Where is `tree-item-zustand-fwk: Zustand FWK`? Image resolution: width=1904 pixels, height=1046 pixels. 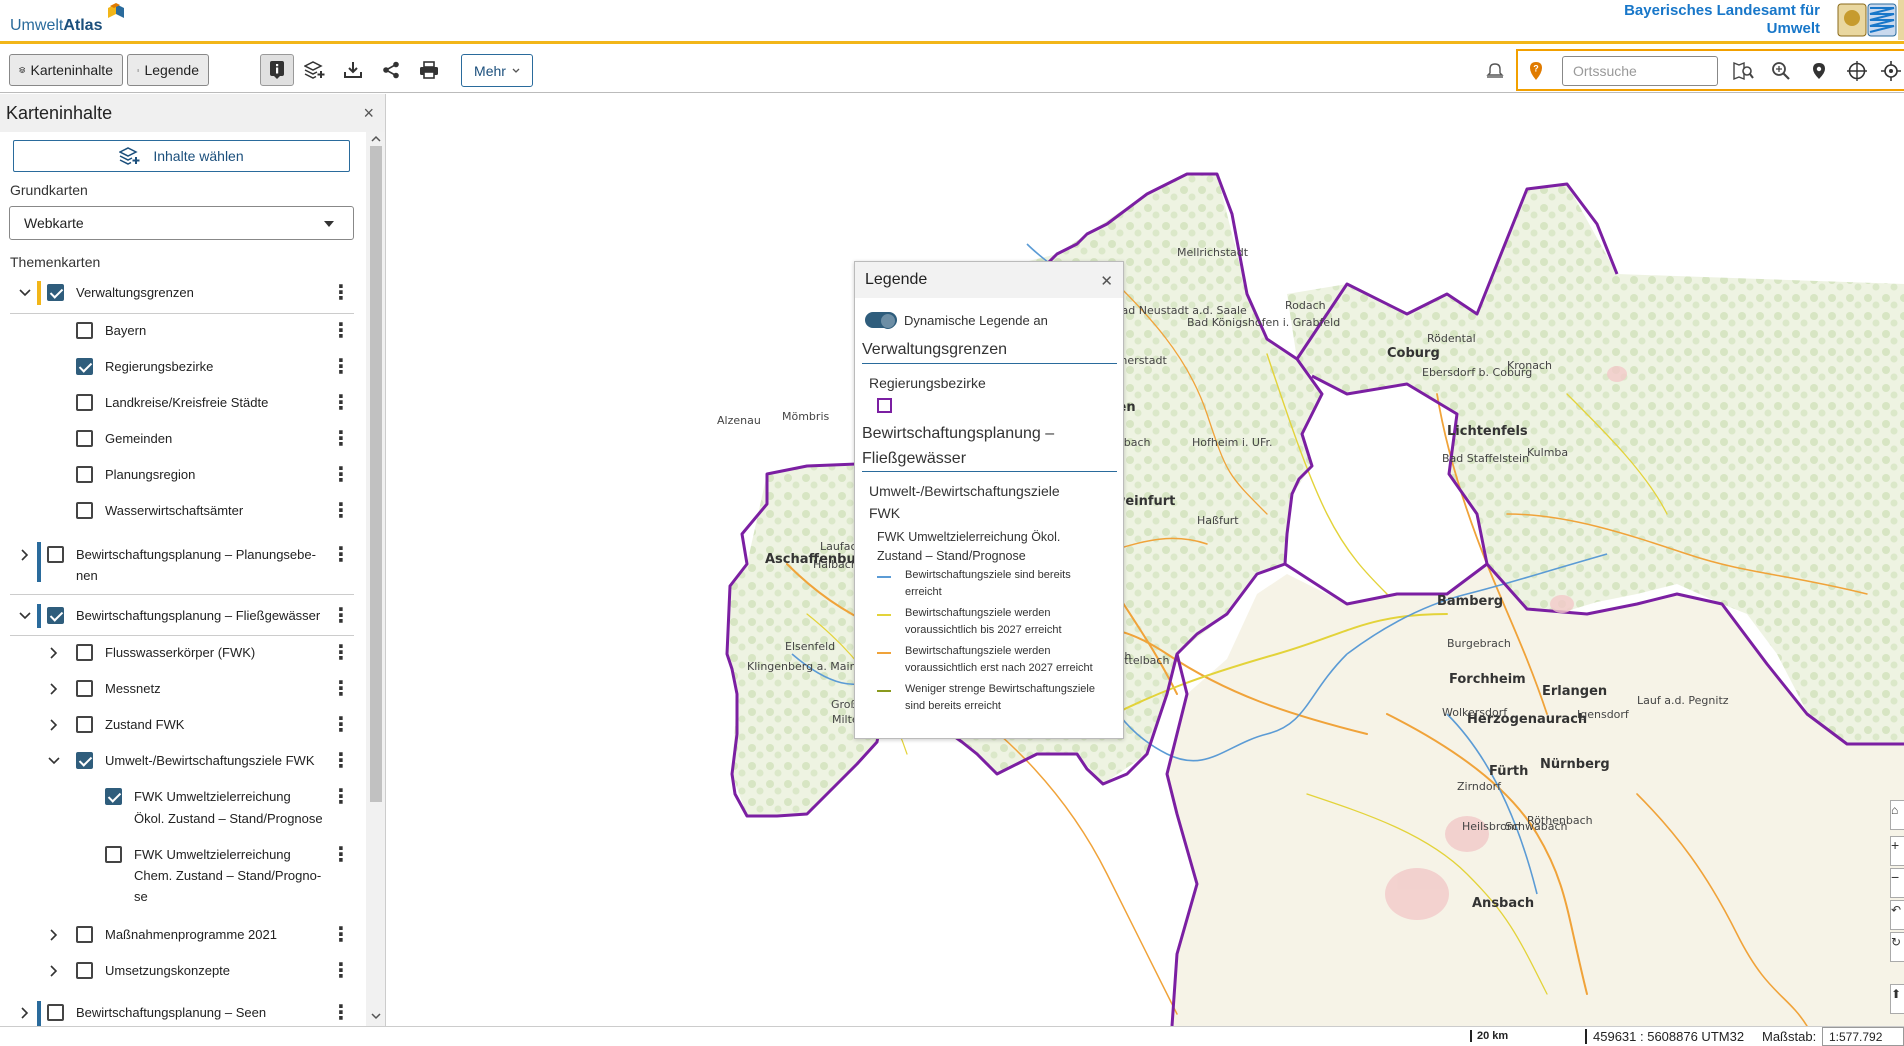 tree-item-zustand-fwk: Zustand FWK is located at coordinates (178, 725).